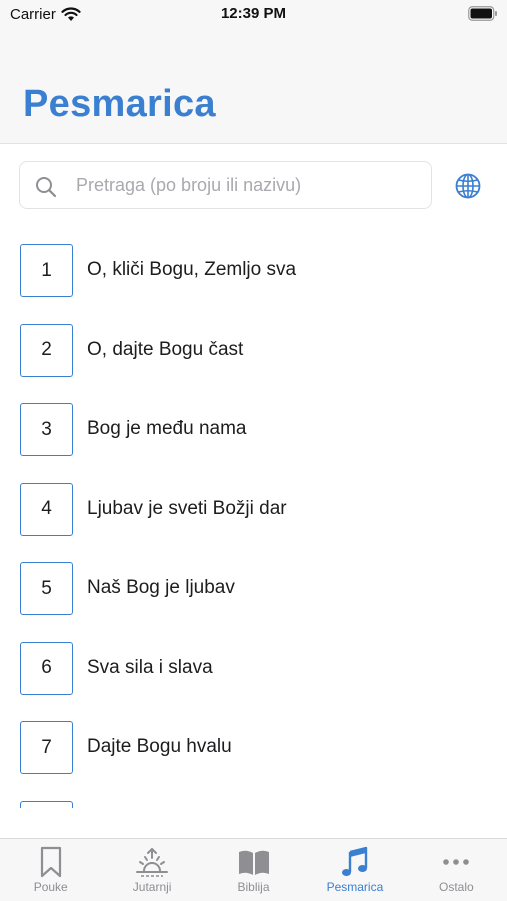  Describe the element at coordinates (354, 861) in the screenshot. I see `music-note-icon` at that location.